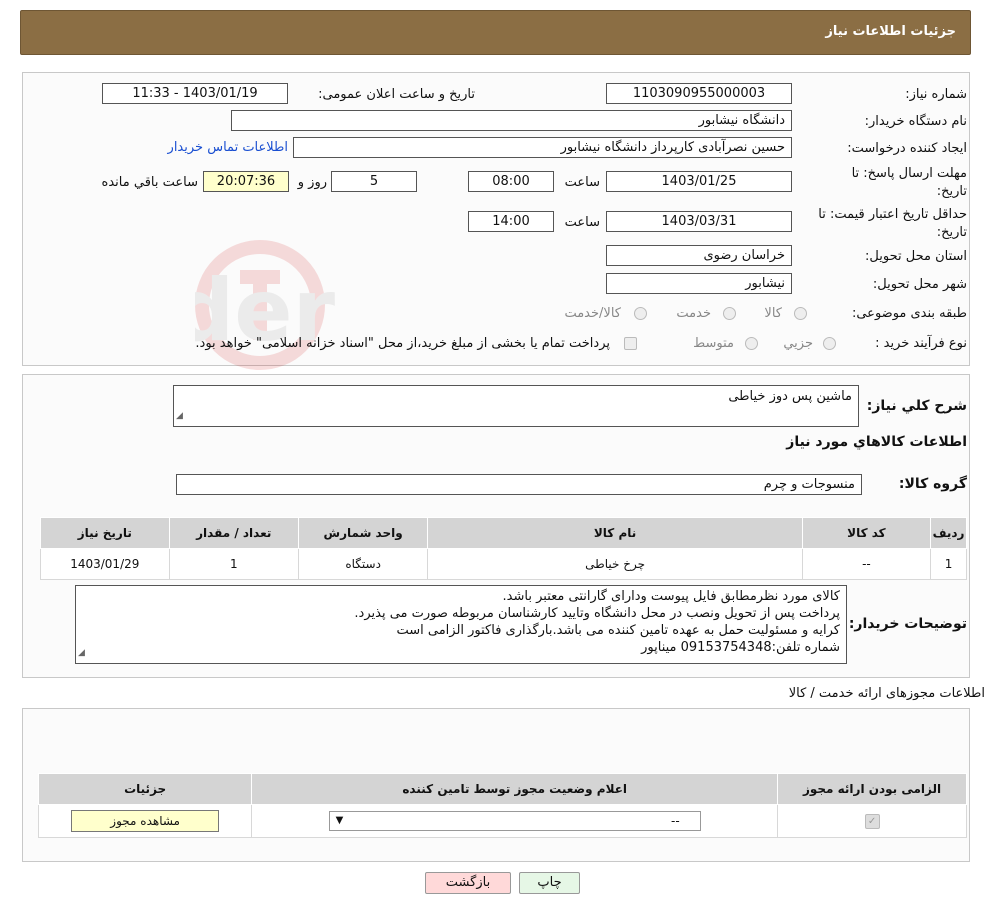 This screenshot has height=915, width=985. Describe the element at coordinates (936, 94) in the screenshot. I see `need-number-label: شماره نیاز:` at that location.